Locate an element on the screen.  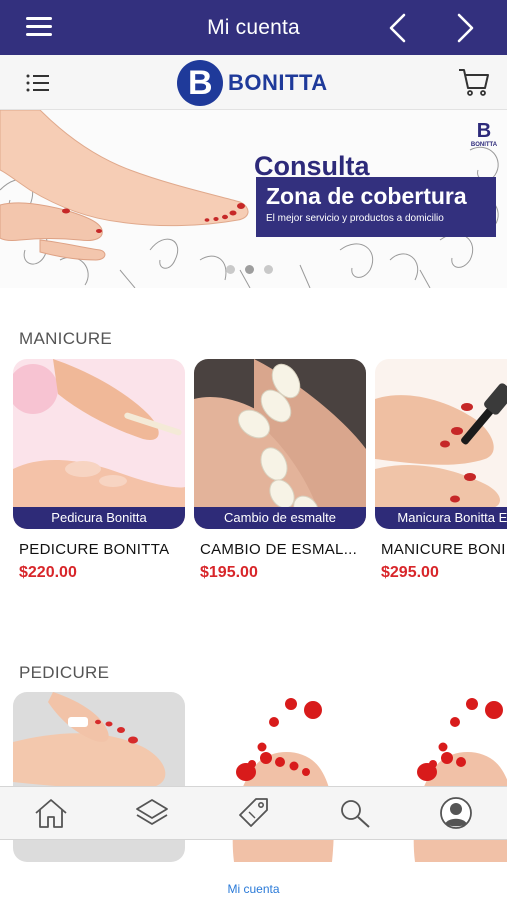
hamburger-icon is located at coordinates (39, 27).